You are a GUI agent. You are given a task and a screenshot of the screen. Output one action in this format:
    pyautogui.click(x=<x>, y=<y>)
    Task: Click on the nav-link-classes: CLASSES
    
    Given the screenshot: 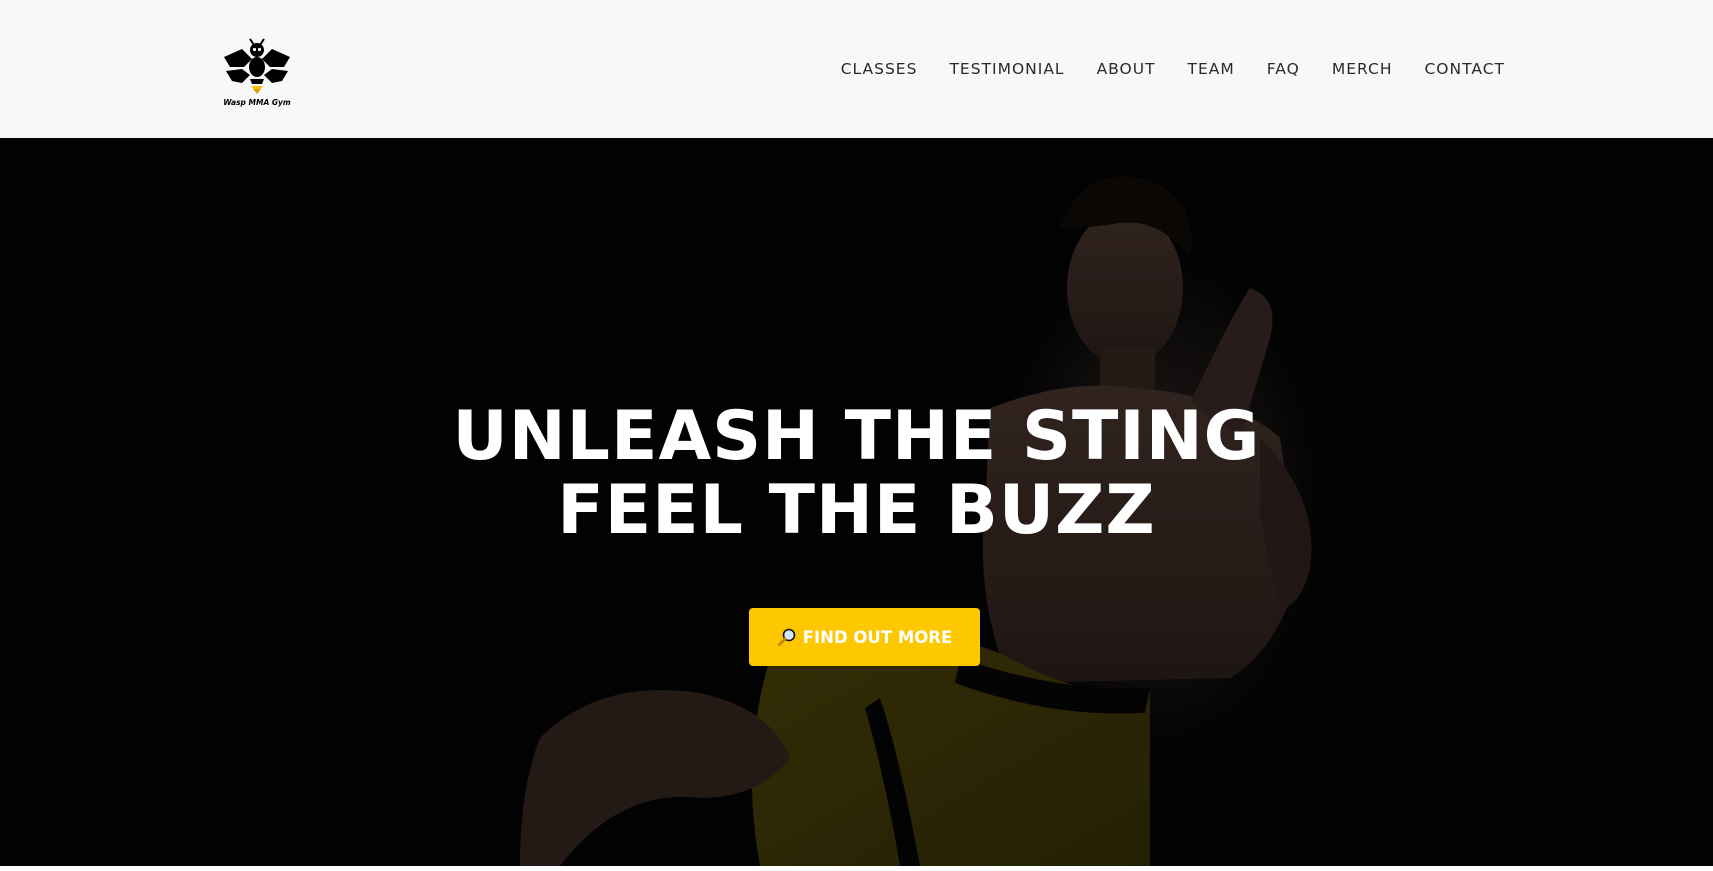 What is the action you would take?
    pyautogui.click(x=879, y=69)
    